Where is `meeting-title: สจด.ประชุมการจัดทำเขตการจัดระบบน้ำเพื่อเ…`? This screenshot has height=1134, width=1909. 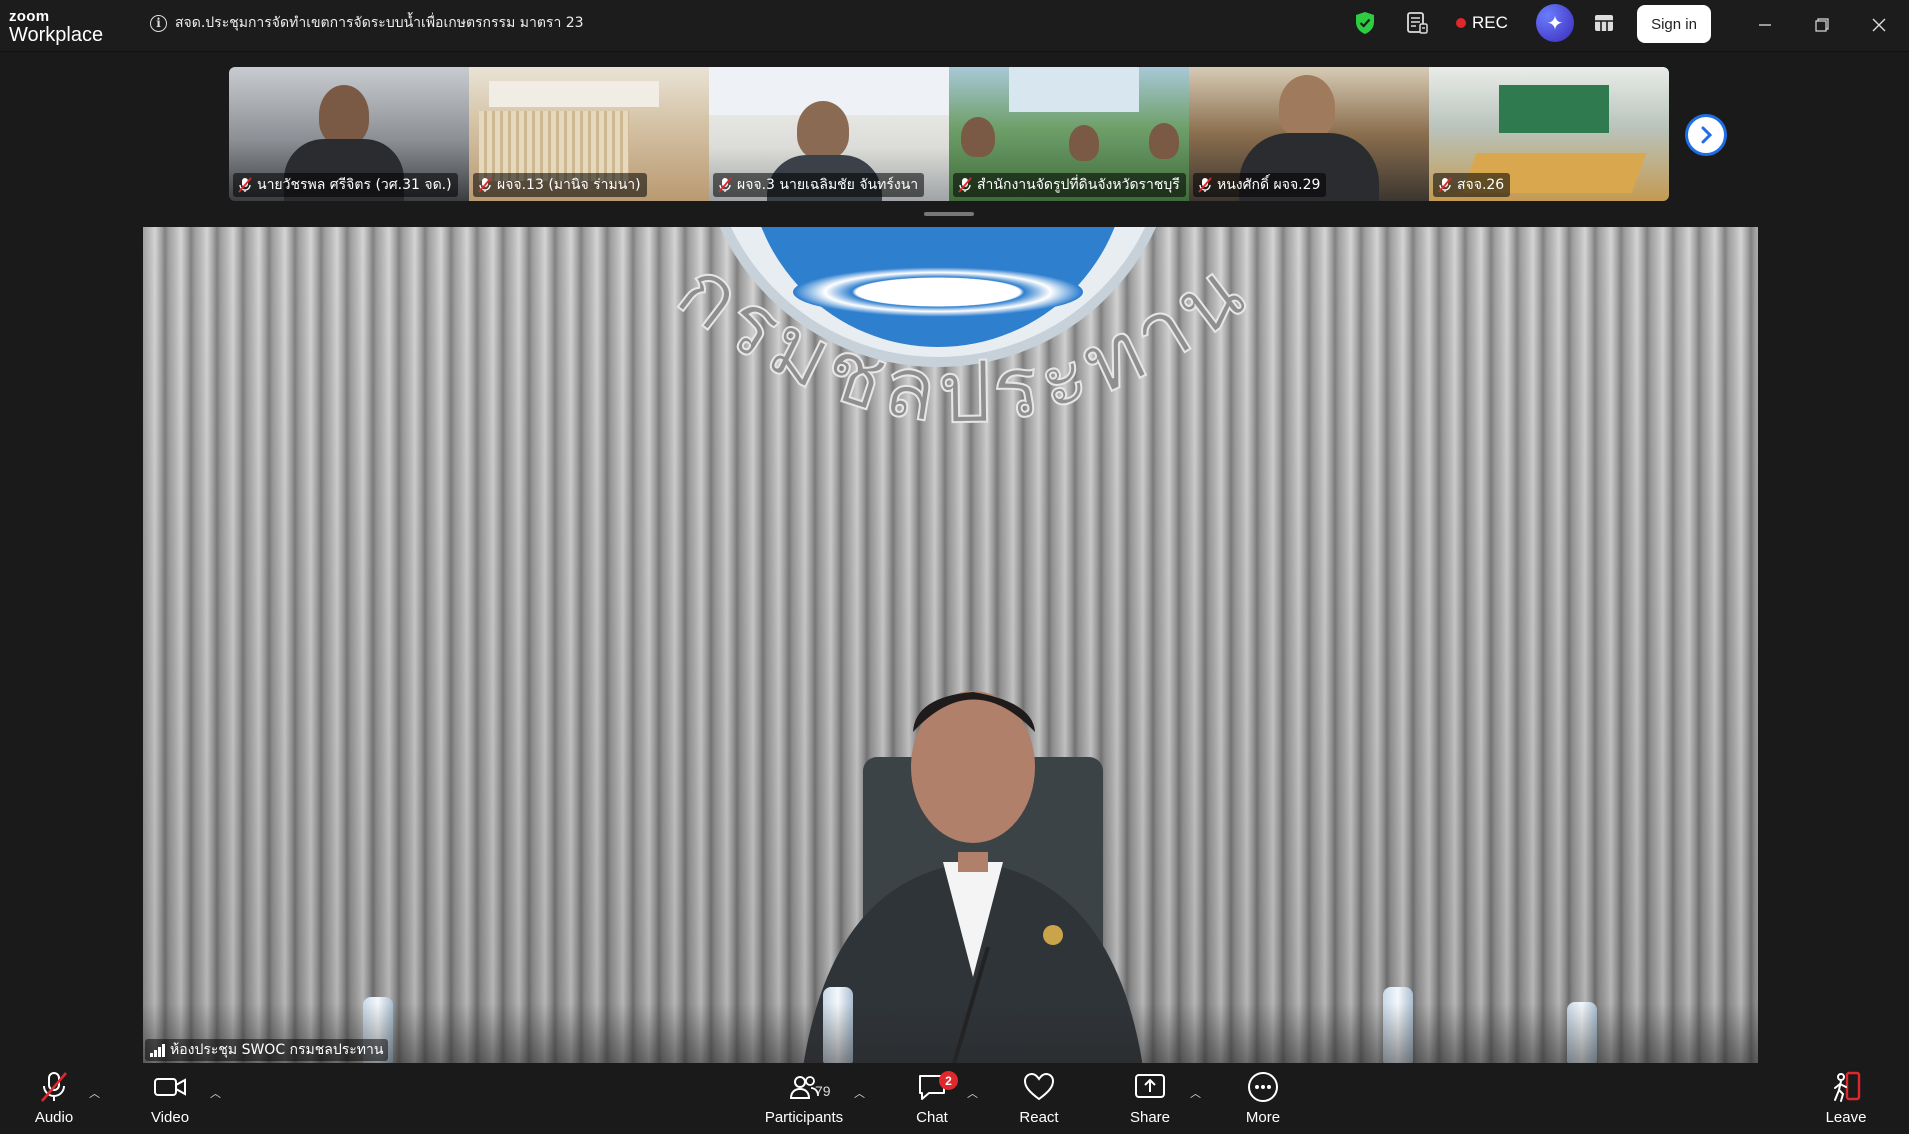
meeting-title: สจด.ประชุมการจัดทำเขตการจัดระบบน้ำเพื่อเ… is located at coordinates (379, 23).